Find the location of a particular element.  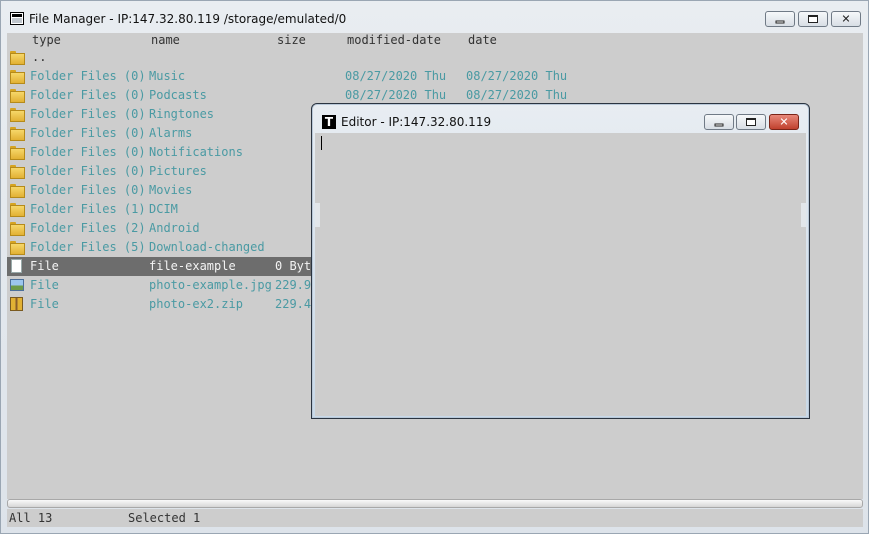

row-size-cell: 229.4 is located at coordinates (293, 304).